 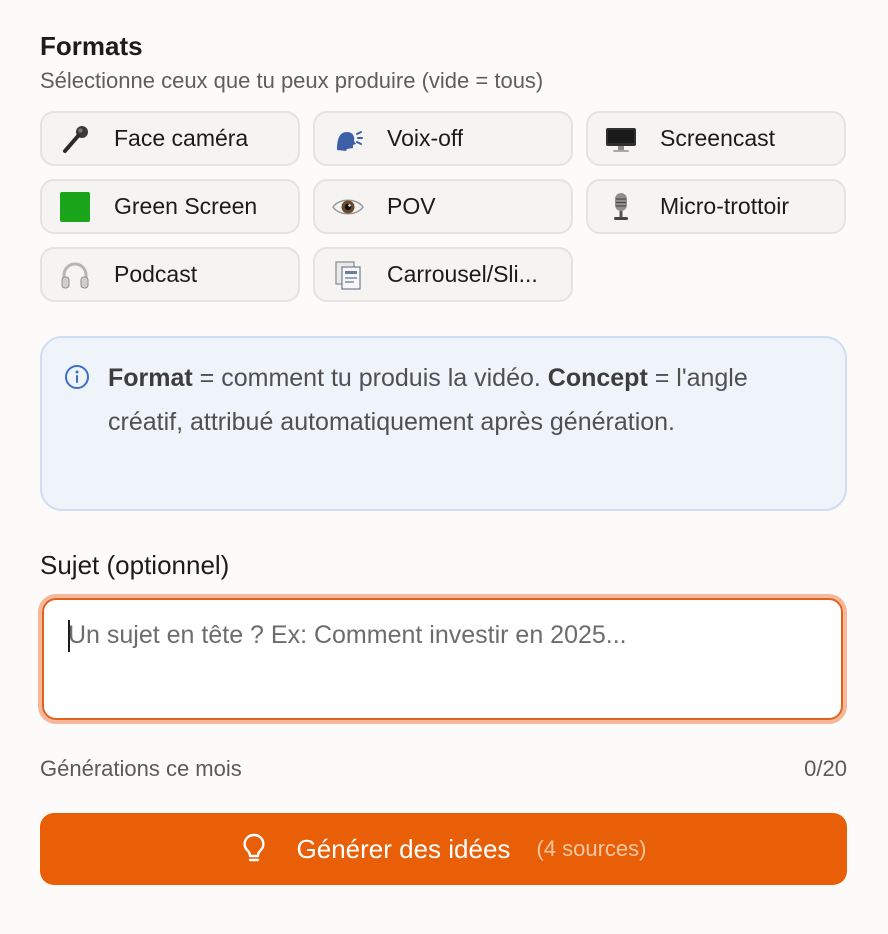 I want to click on format-chip-face-camera: Face caméra, so click(x=170, y=138).